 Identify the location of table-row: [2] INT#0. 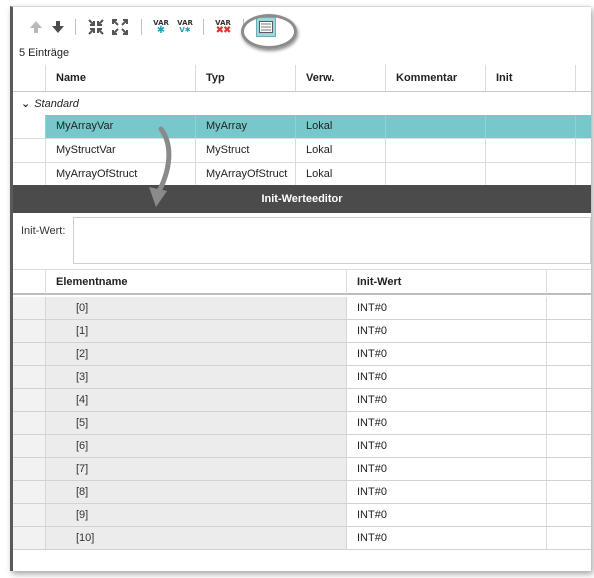
(302, 354).